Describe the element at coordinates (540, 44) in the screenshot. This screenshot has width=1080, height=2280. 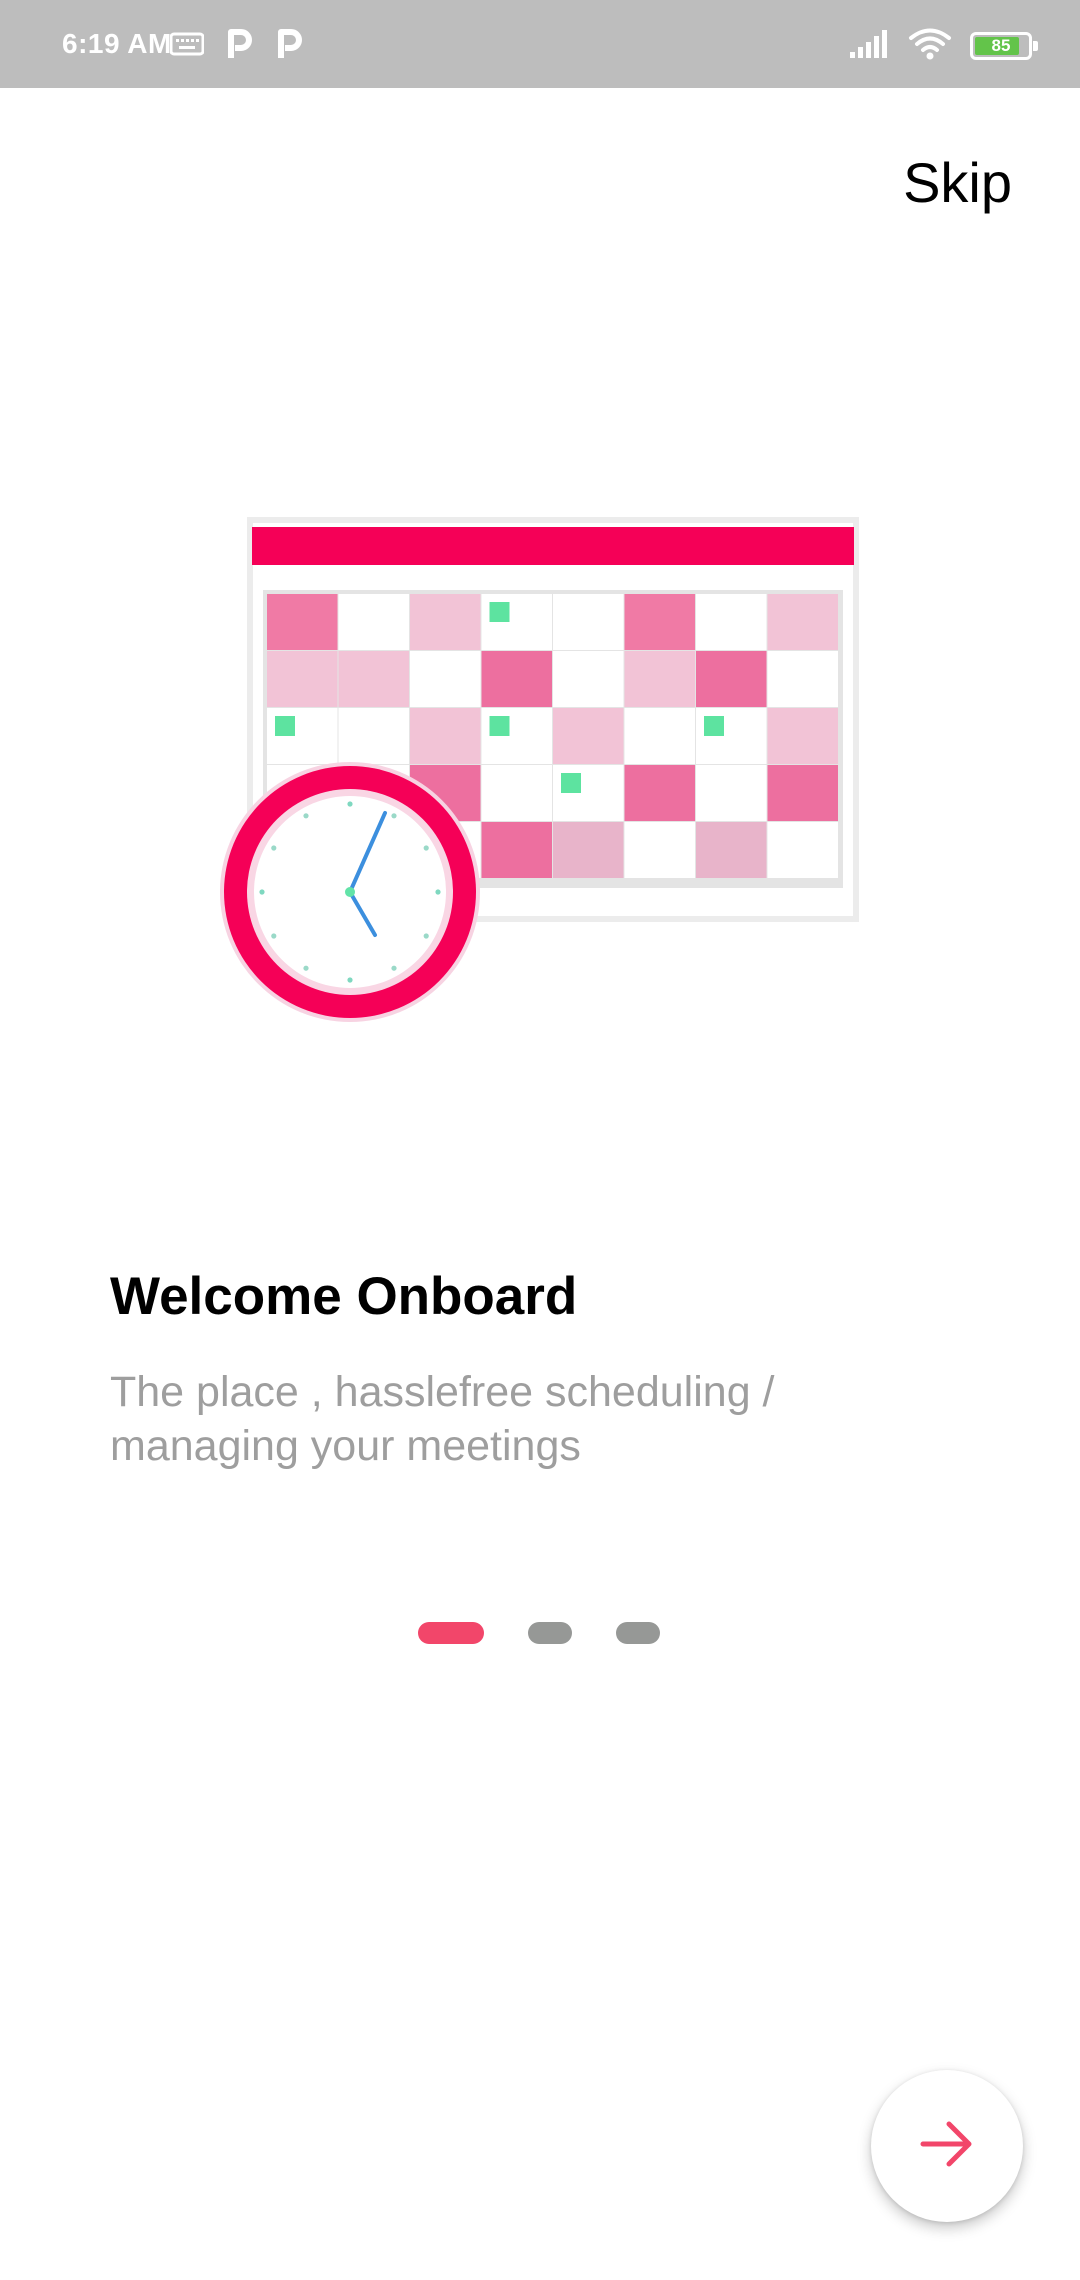
I see `status-bar: 6:19 AM 85` at that location.